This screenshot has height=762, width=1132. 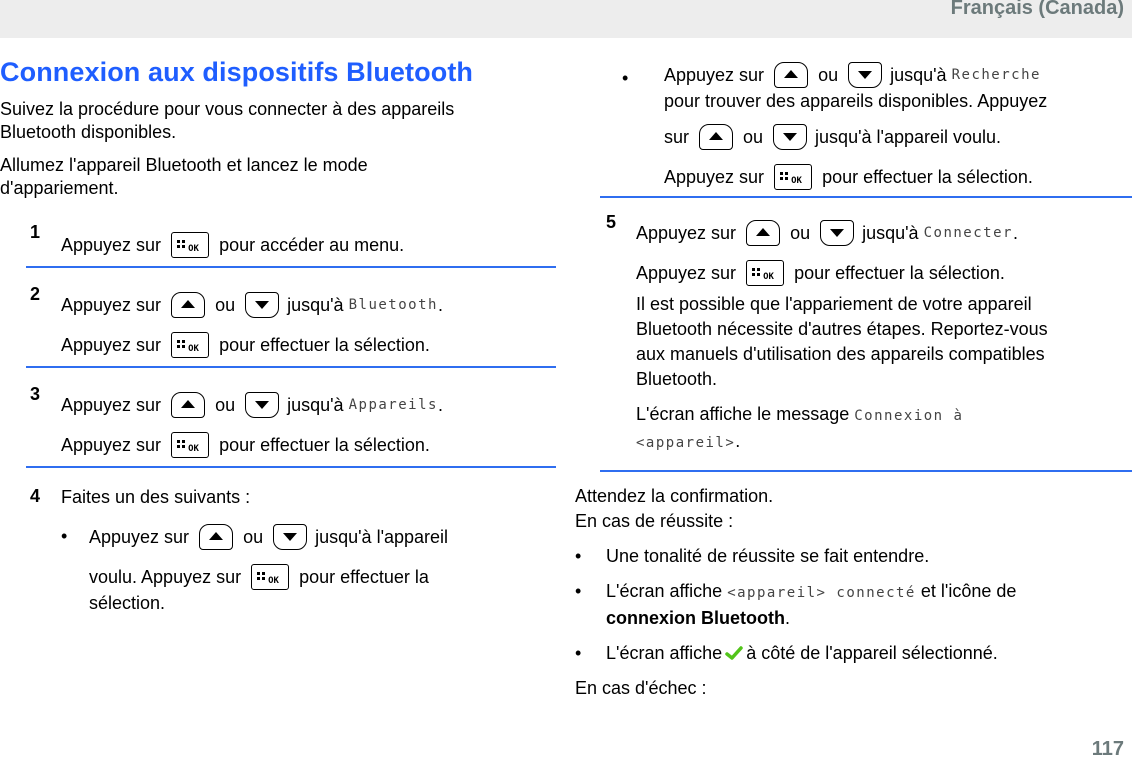 I want to click on screen-item-text: Connecter, so click(x=968, y=233).